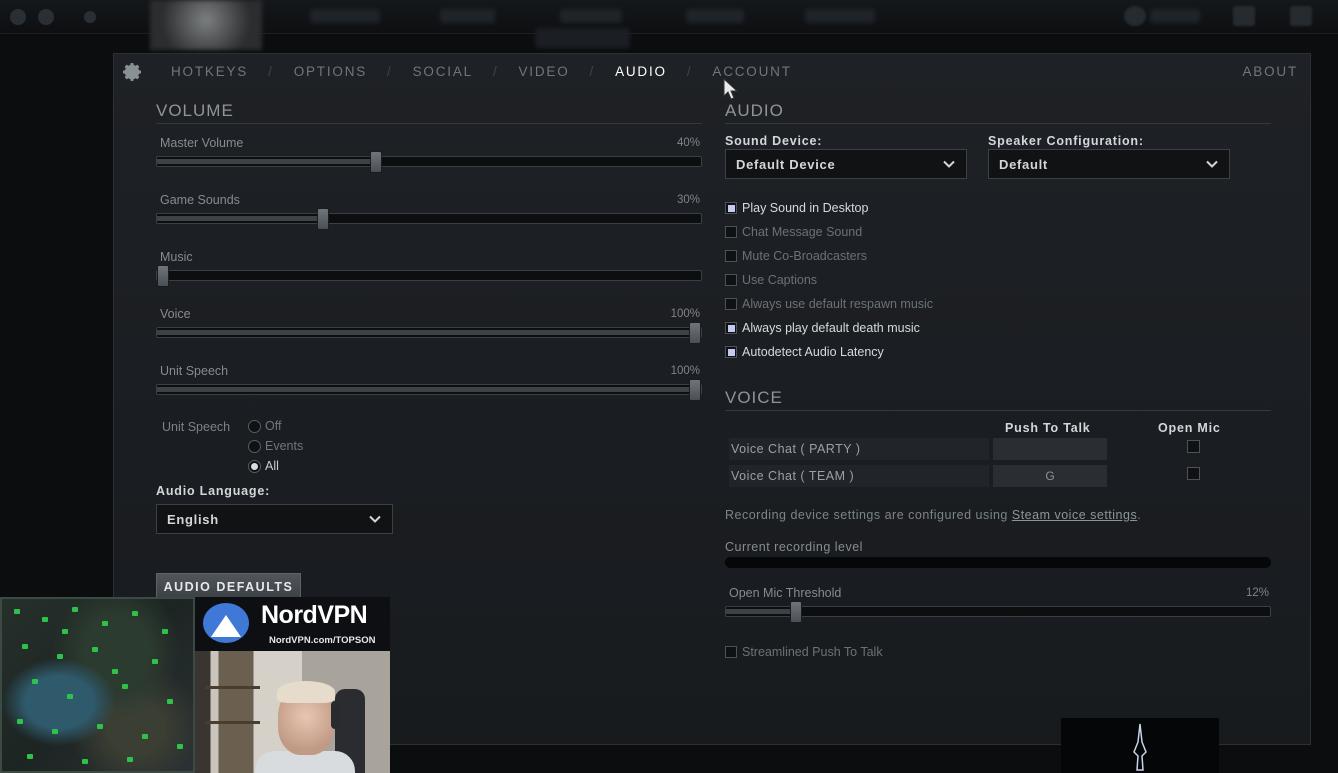 This screenshot has height=773, width=1338. Describe the element at coordinates (804, 652) in the screenshot. I see `streamlined-ptt-row: Streamlined Push To Talk` at that location.